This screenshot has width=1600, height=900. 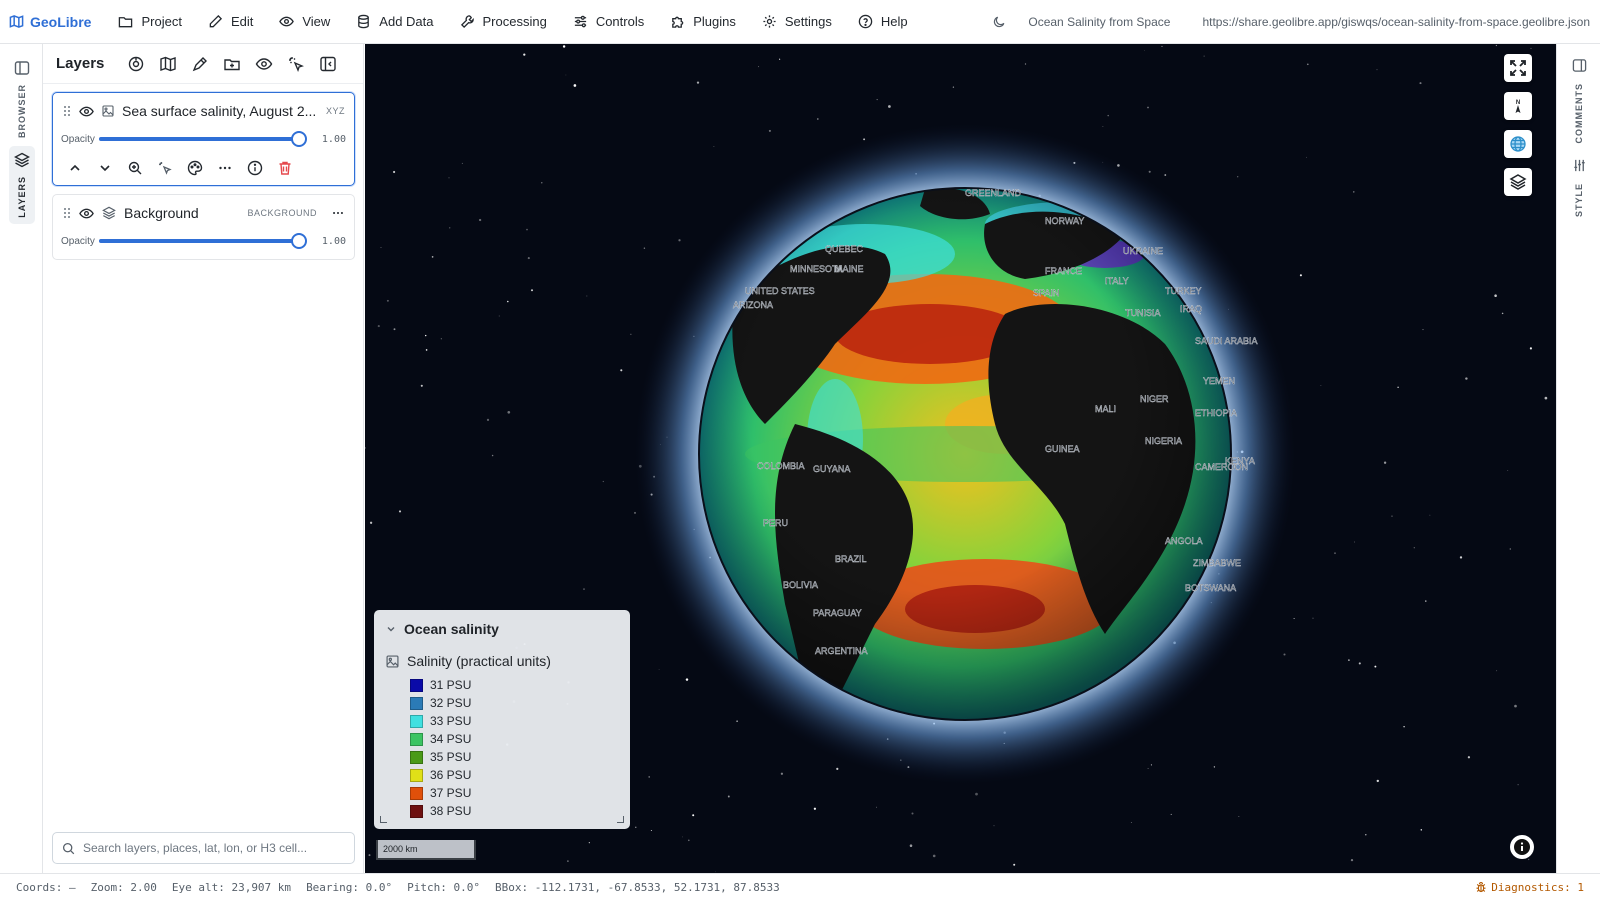 I want to click on menu-add-data: Add Data, so click(x=394, y=22).